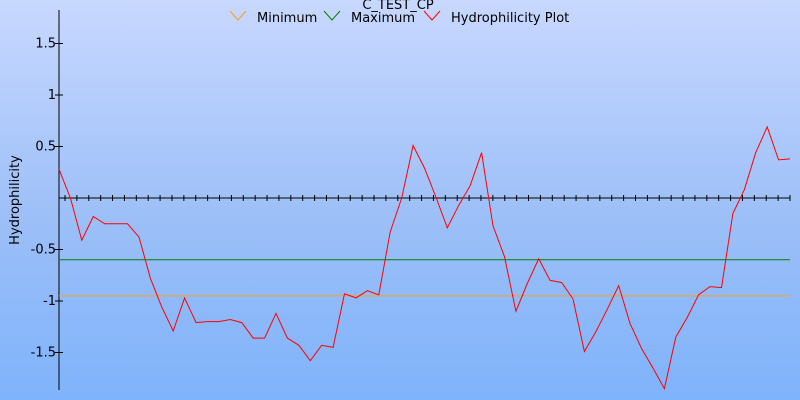 This screenshot has height=400, width=800. Describe the element at coordinates (332, 15) in the screenshot. I see `legend-icon-maximum` at that location.